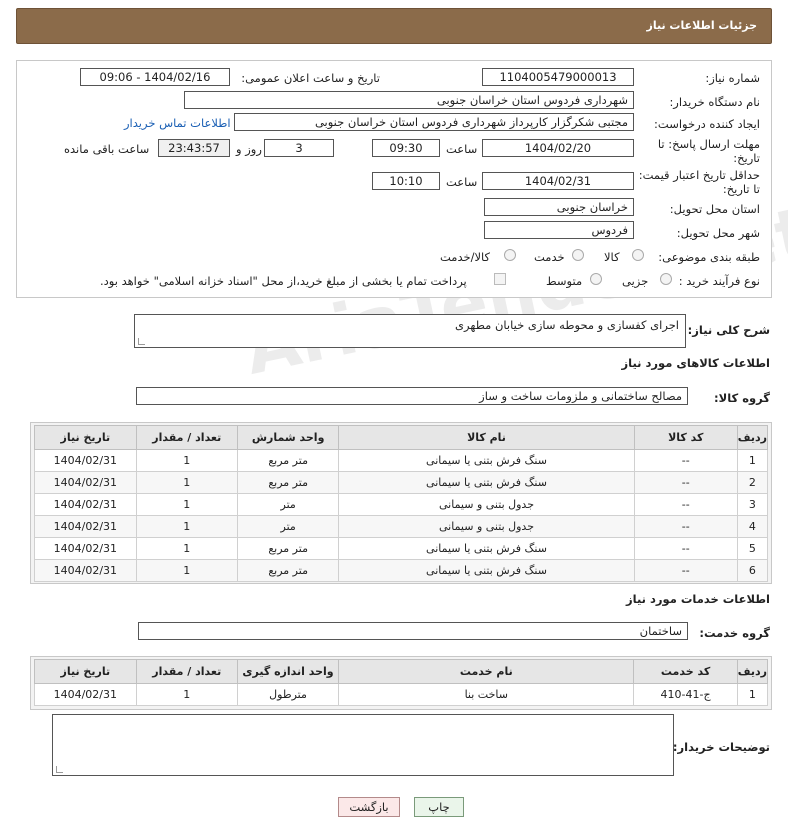  Describe the element at coordinates (107, 149) in the screenshot. I see `remaining-label: ساعت باقی مانده` at that location.